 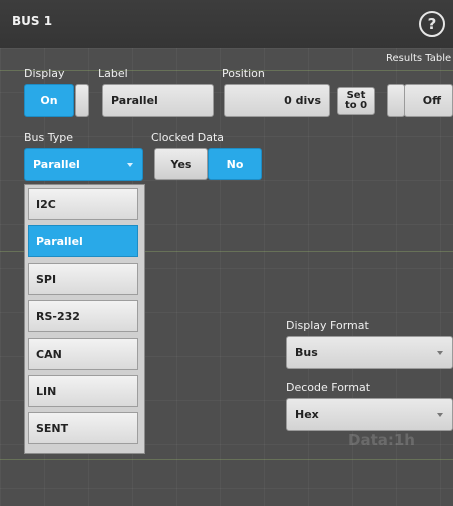 I want to click on display-label: Display, so click(x=44, y=73).